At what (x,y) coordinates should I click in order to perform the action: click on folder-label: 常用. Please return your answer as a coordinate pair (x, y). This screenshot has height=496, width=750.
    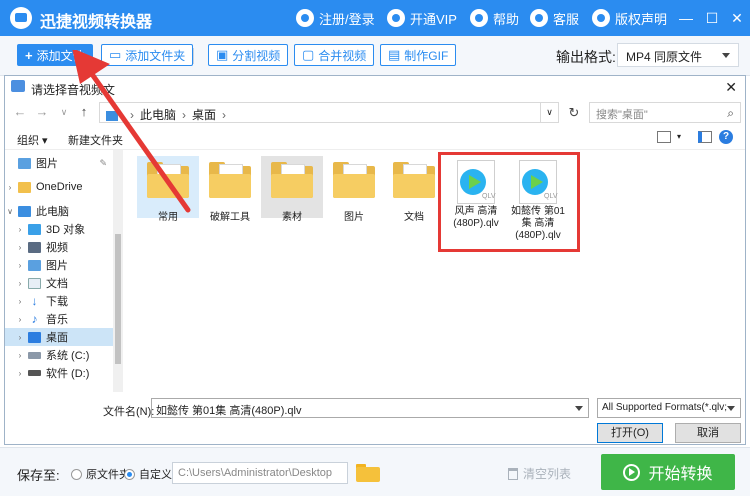
    Looking at the image, I should click on (168, 217).